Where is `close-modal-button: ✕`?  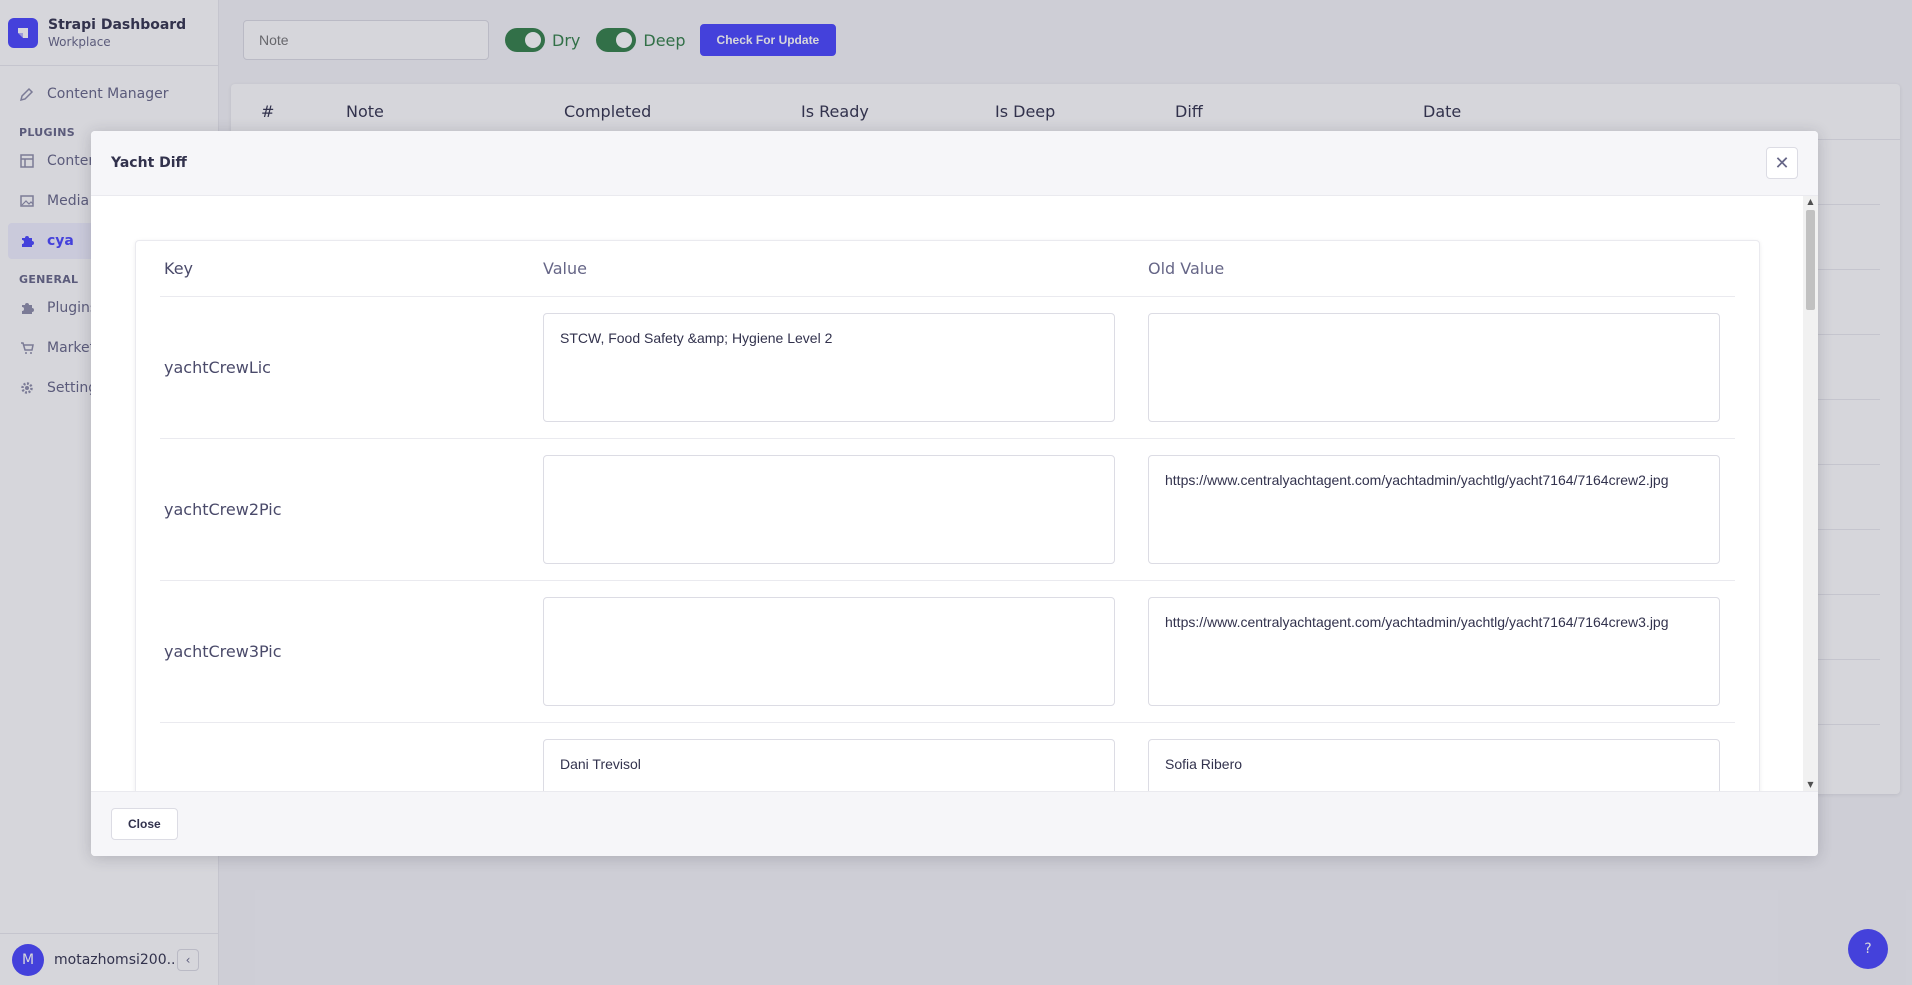 close-modal-button: ✕ is located at coordinates (1782, 163).